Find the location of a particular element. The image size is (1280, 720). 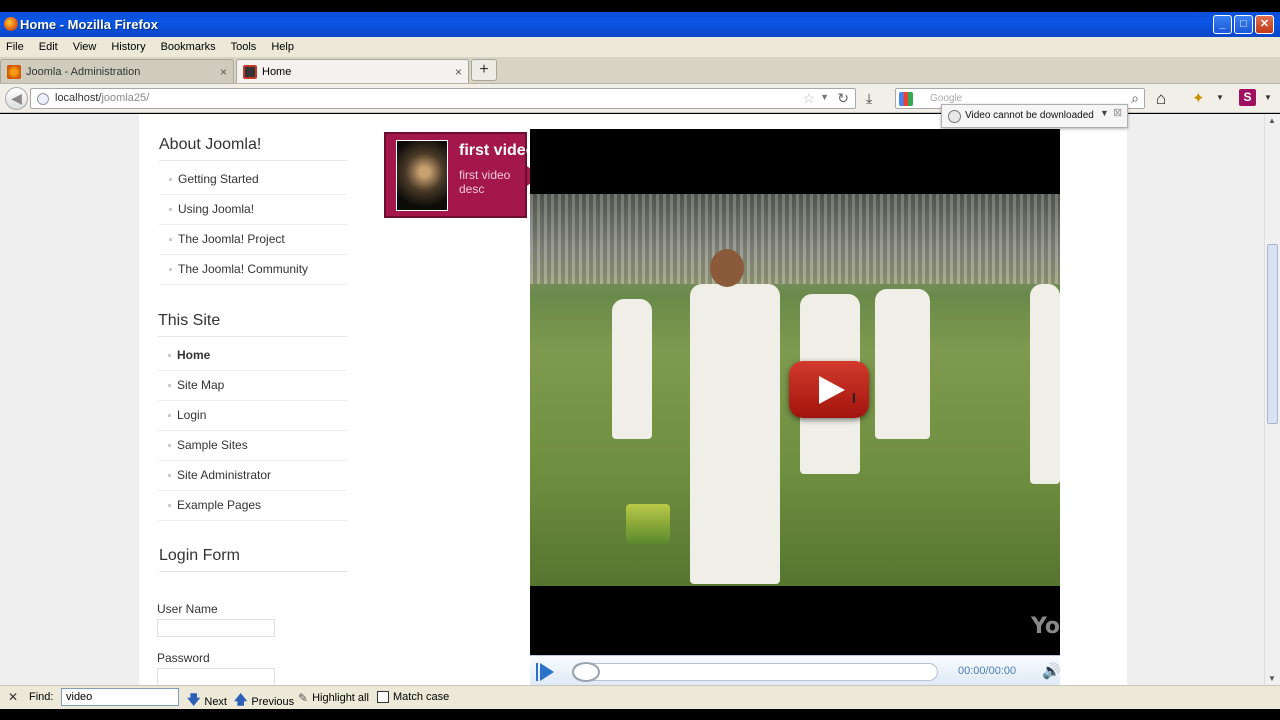

back-button: ◀ is located at coordinates (16, 98).